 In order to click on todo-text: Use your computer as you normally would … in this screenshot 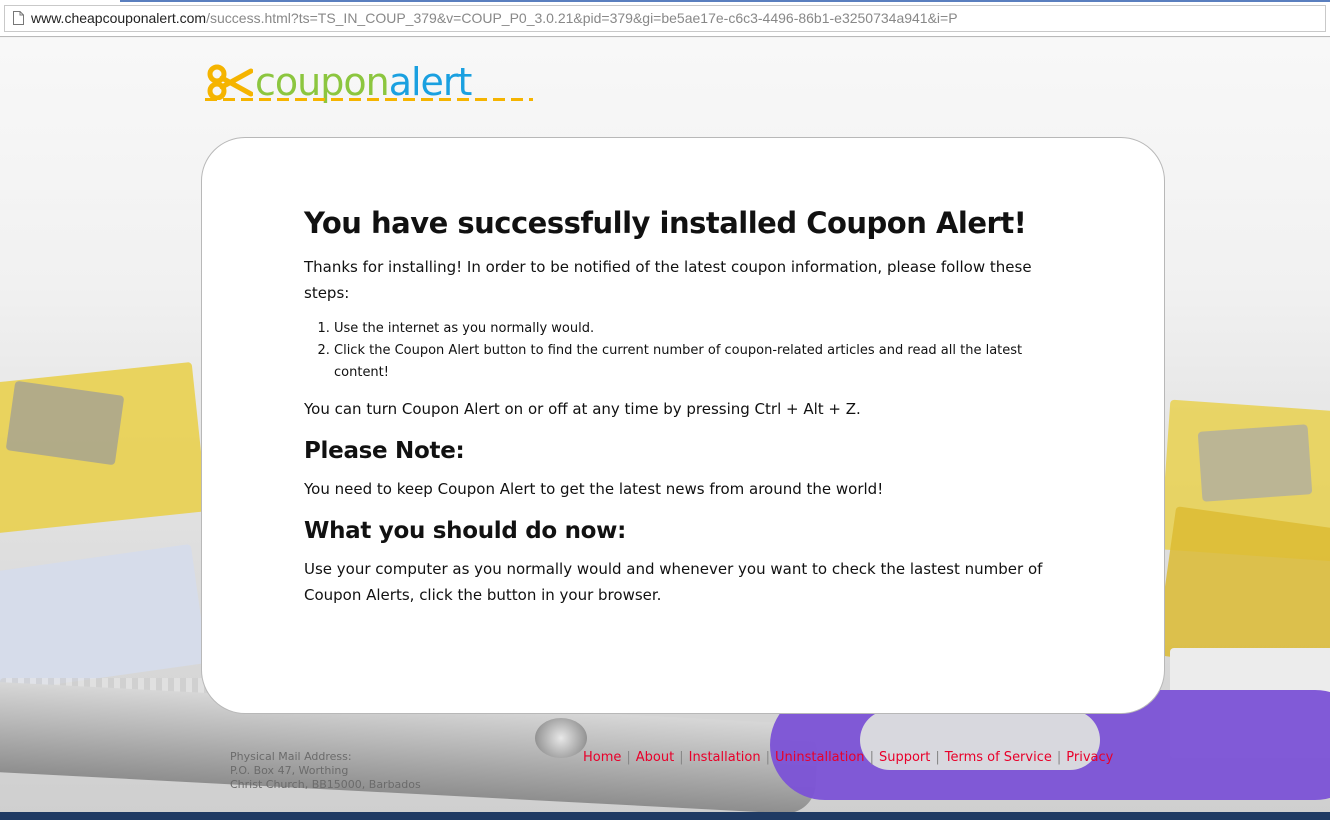, I will do `click(673, 582)`.